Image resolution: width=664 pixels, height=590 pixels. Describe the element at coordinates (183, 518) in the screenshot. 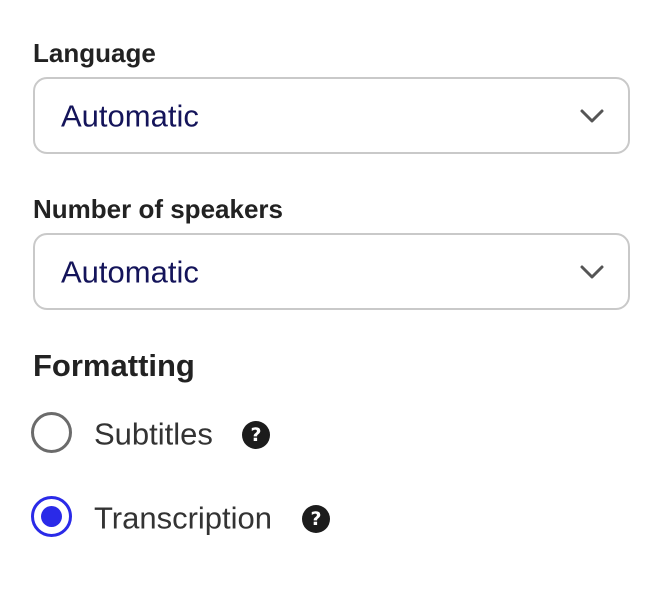

I see `radio-label-transcription: Transcription` at that location.